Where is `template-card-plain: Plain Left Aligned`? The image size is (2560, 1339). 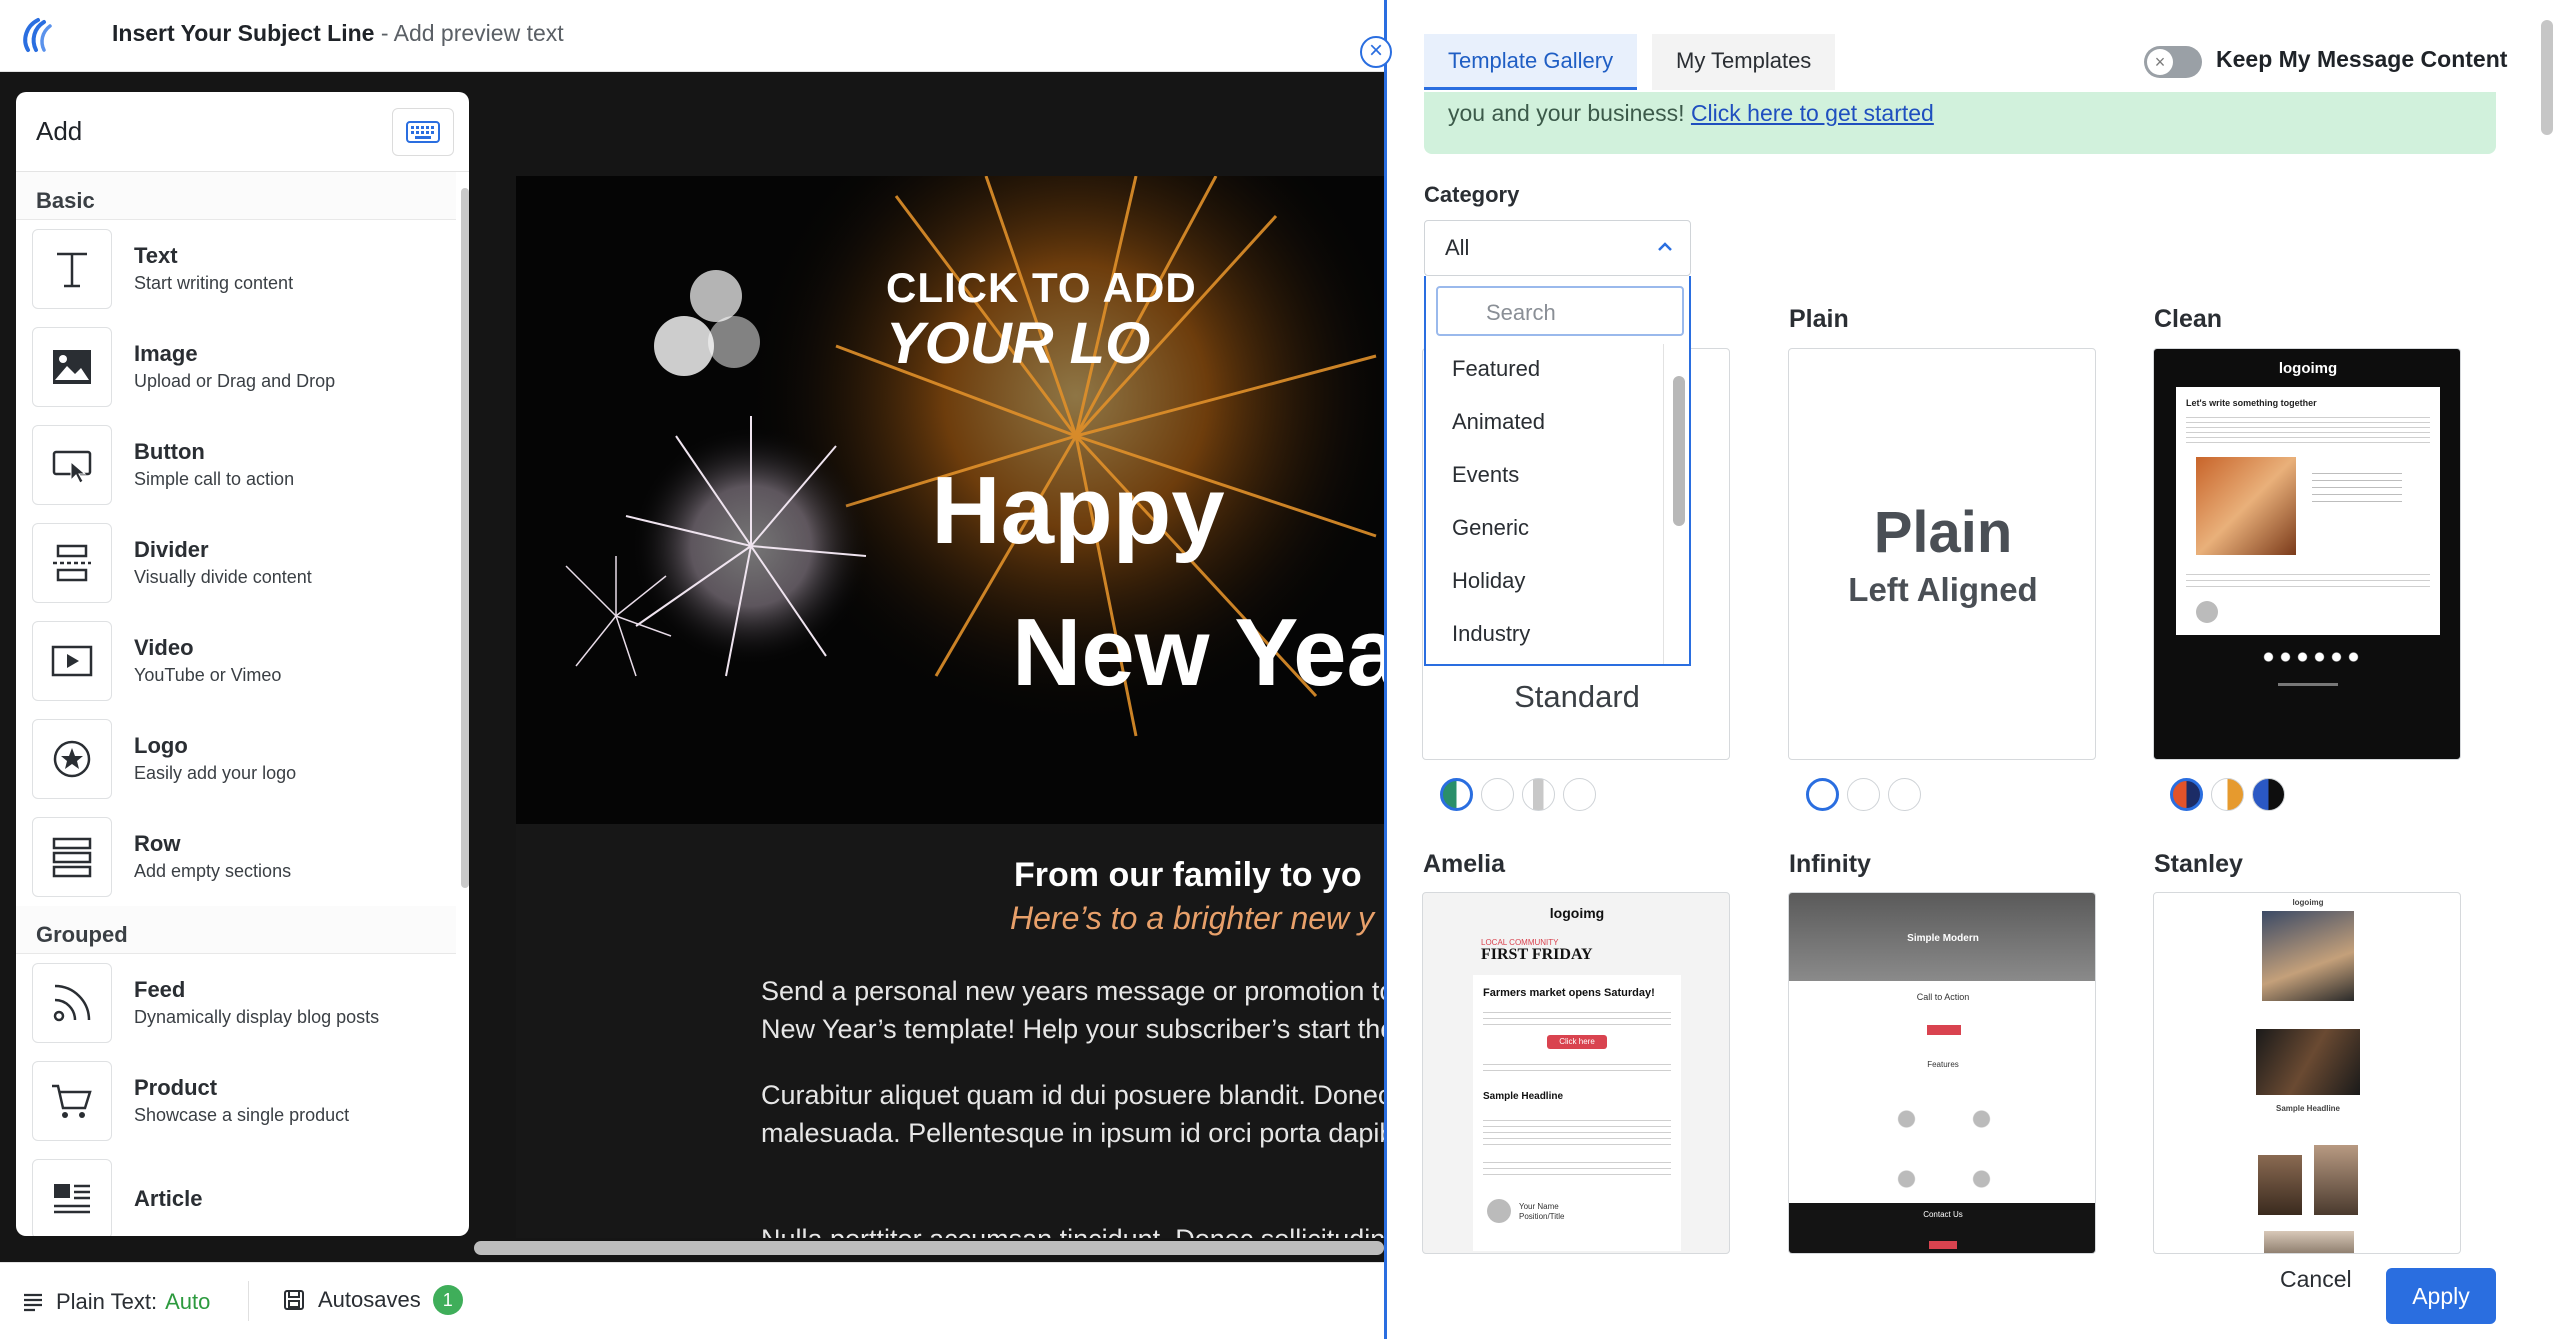 template-card-plain: Plain Left Aligned is located at coordinates (1942, 554).